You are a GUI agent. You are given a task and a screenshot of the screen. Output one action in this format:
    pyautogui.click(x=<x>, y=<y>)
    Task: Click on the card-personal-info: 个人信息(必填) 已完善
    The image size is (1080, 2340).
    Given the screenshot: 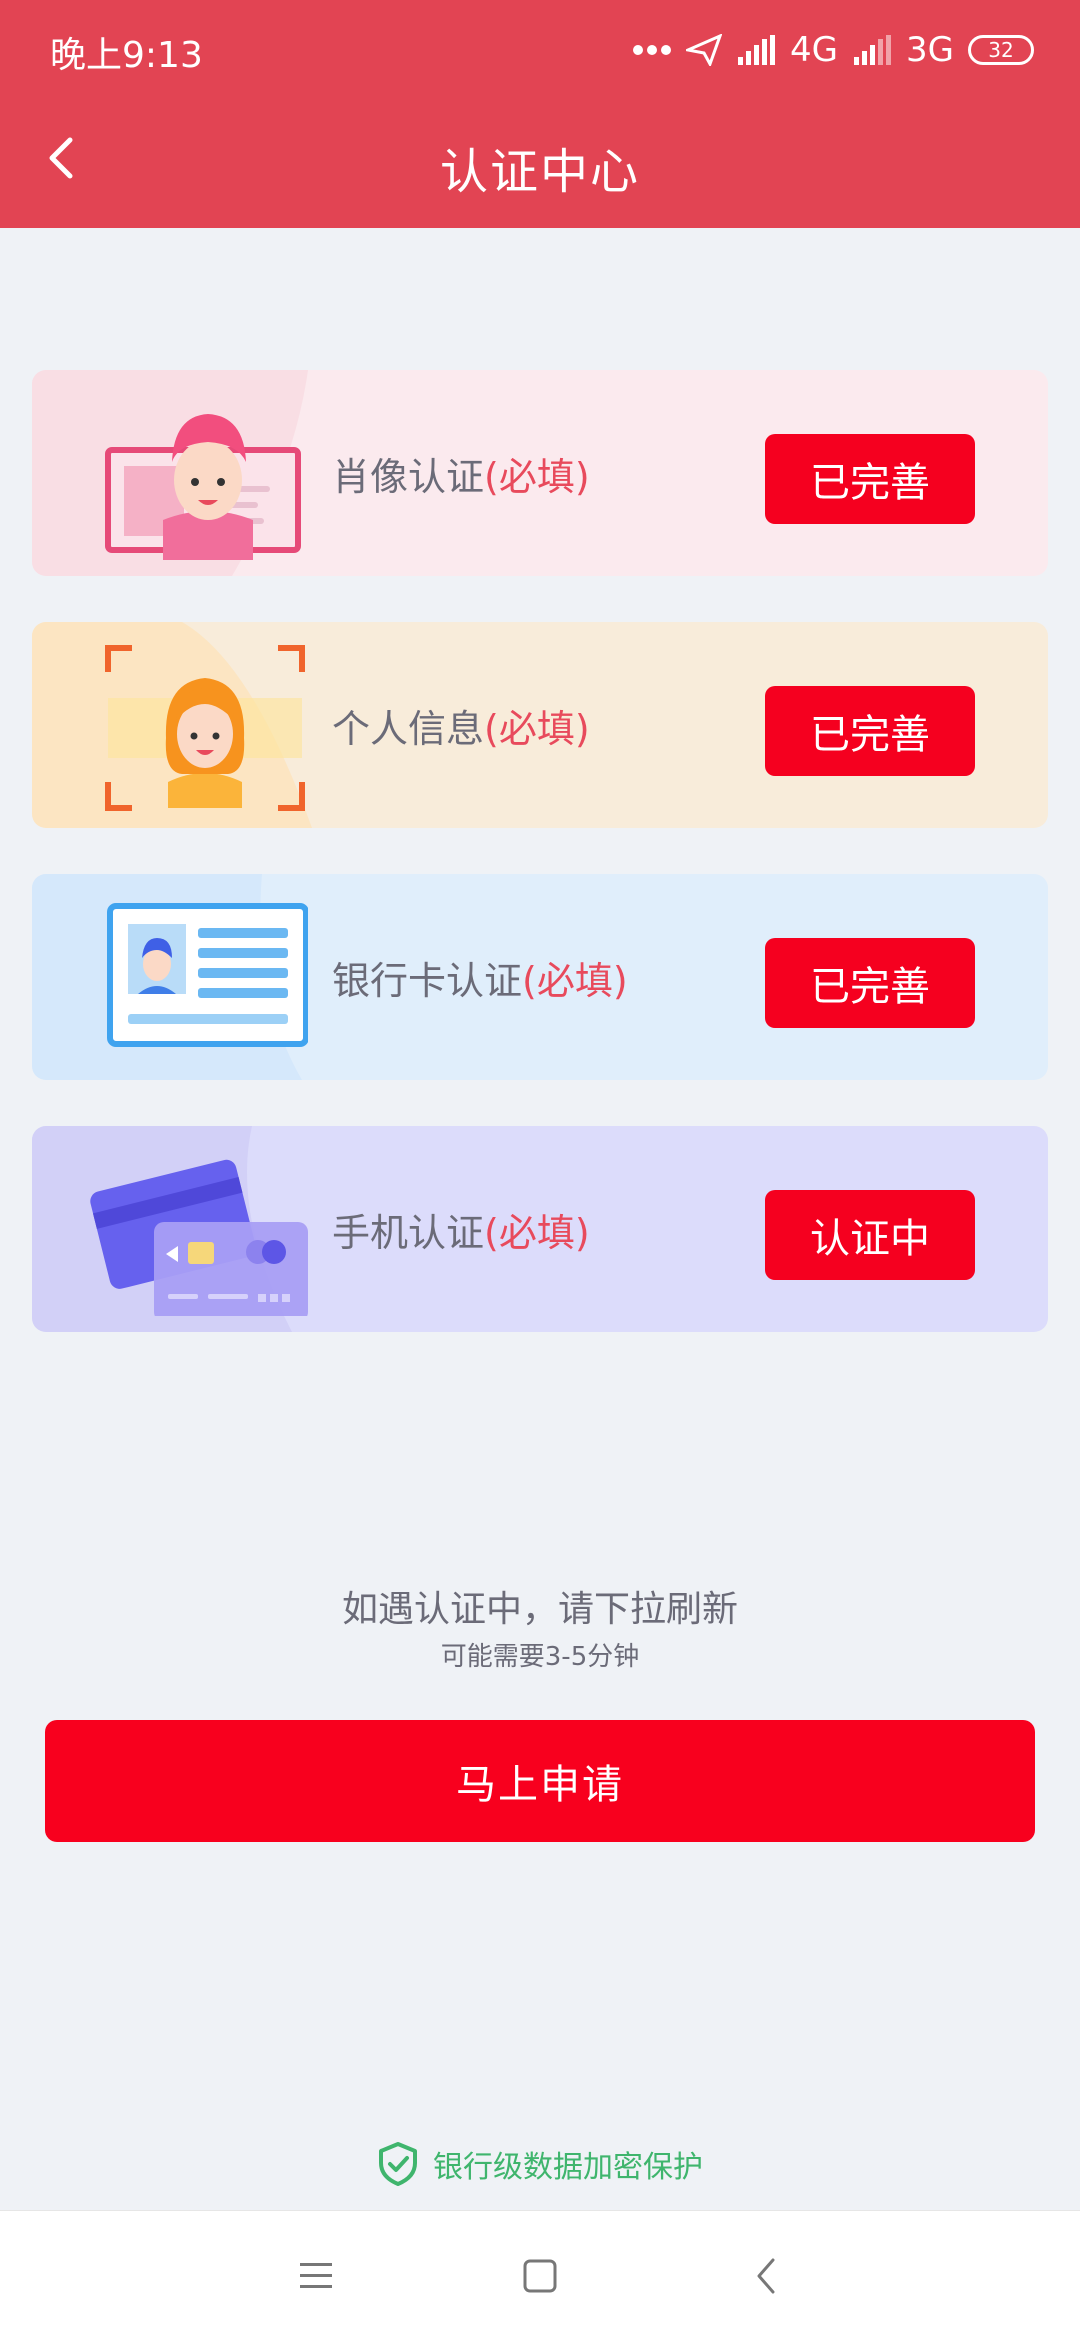 What is the action you would take?
    pyautogui.click(x=540, y=725)
    